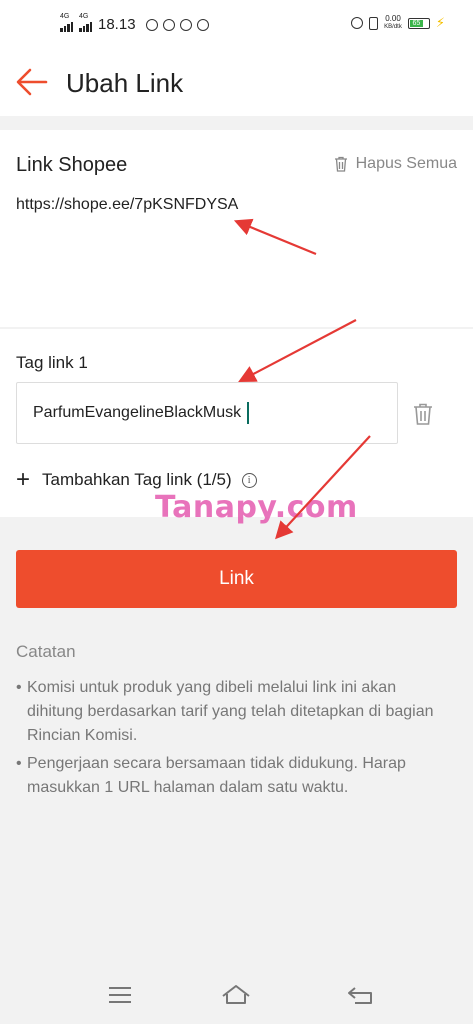 This screenshot has width=473, height=1024. What do you see at coordinates (185, 24) in the screenshot?
I see `alarm-icon` at bounding box center [185, 24].